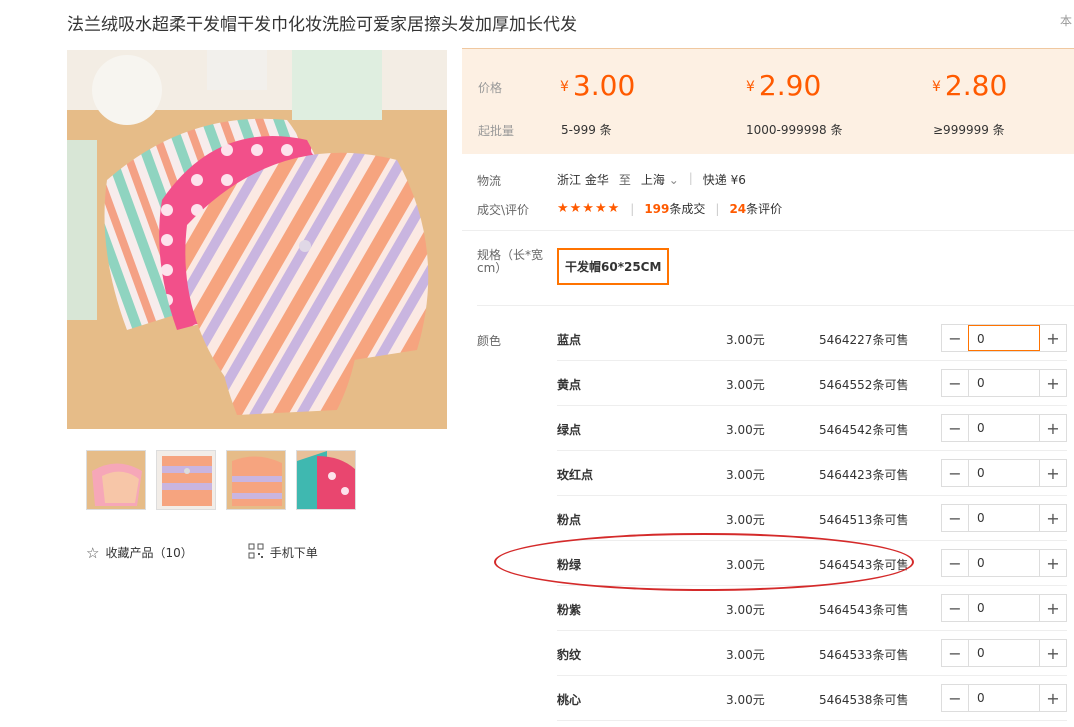 The height and width of the screenshot is (727, 1074). Describe the element at coordinates (812, 428) in the screenshot. I see `color-row: 绿点 3.00元 5464542条可售 − 0 +` at that location.